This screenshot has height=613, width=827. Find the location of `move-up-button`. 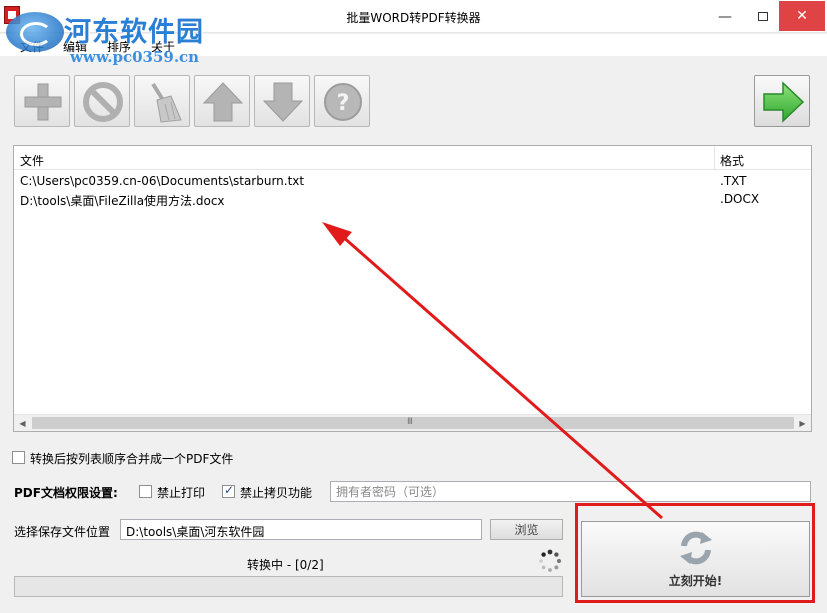

move-up-button is located at coordinates (222, 101).